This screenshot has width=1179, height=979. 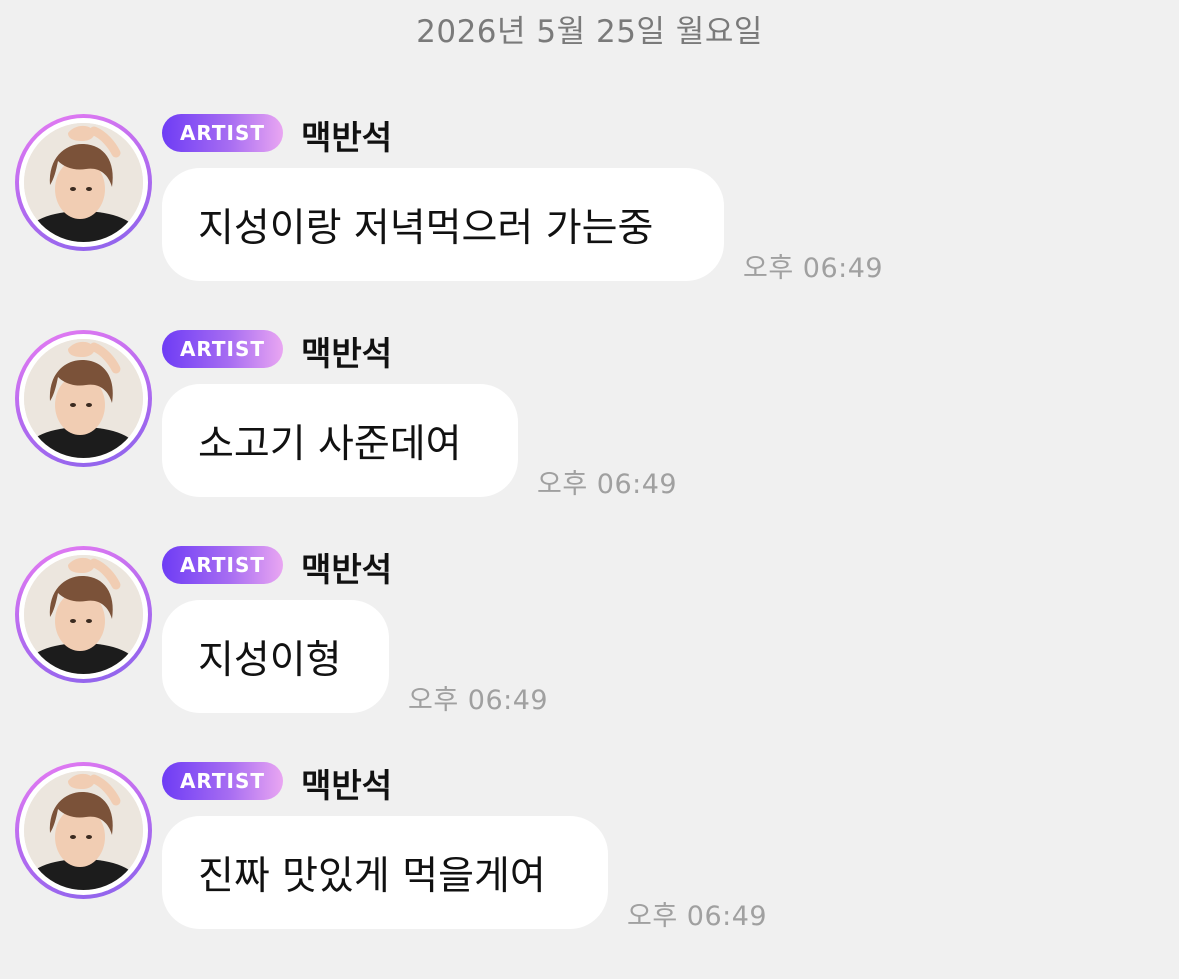 I want to click on message-bubble: 지성이랑 저녁먹으러 가는중, so click(x=443, y=224).